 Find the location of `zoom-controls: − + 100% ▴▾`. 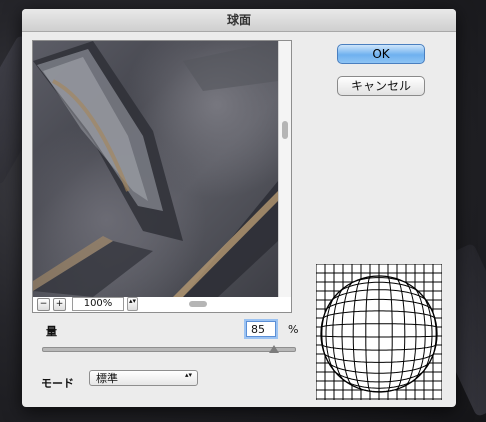

zoom-controls: − + 100% ▴▾ is located at coordinates (87, 304).